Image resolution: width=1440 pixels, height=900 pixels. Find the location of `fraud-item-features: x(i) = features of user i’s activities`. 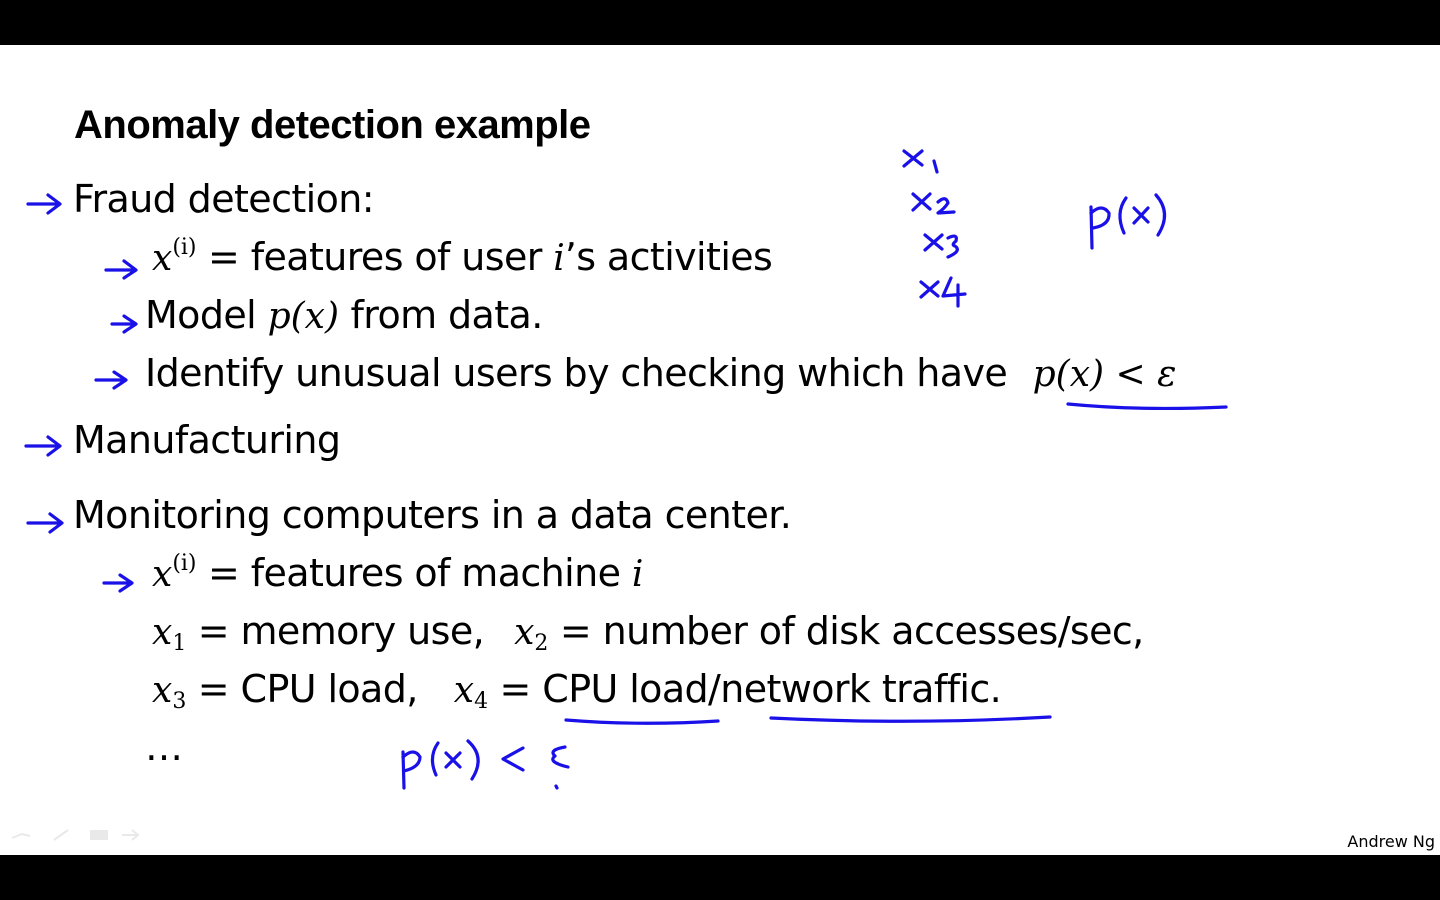

fraud-item-features: x(i) = features of user i’s activities is located at coordinates (462, 257).